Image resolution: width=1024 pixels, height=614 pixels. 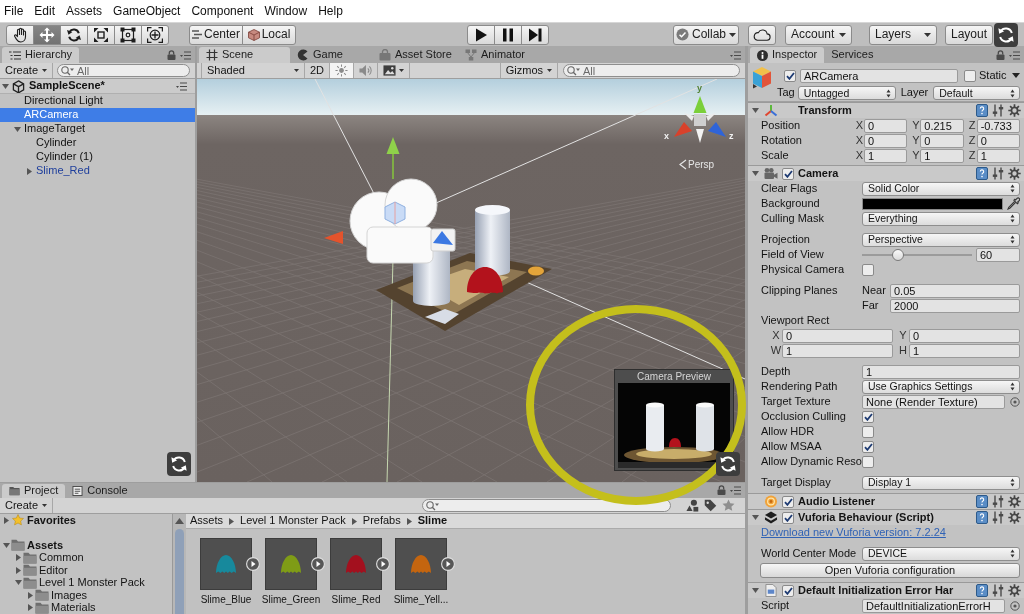 What do you see at coordinates (787, 55) in the screenshot?
I see `panel-tab: Inspector` at bounding box center [787, 55].